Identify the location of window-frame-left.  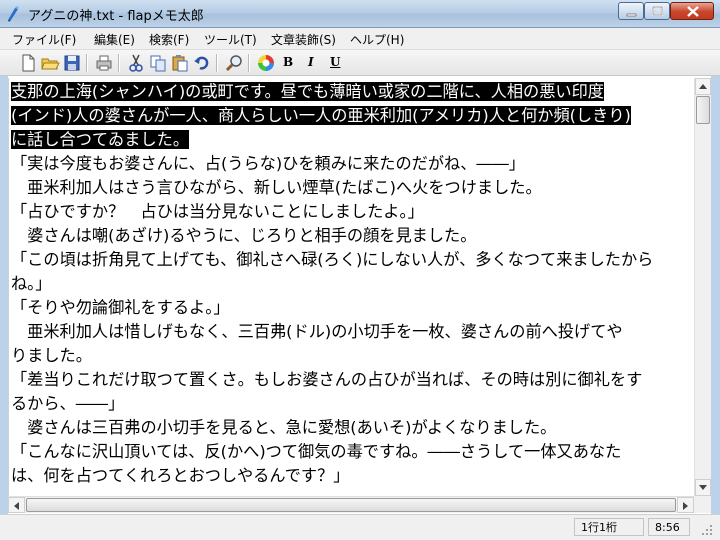
(4, 295).